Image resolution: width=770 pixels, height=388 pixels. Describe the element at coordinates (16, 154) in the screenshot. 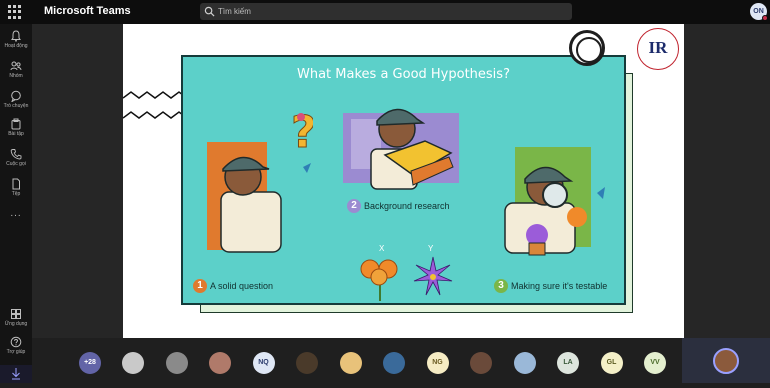

I see `phone-icon` at that location.